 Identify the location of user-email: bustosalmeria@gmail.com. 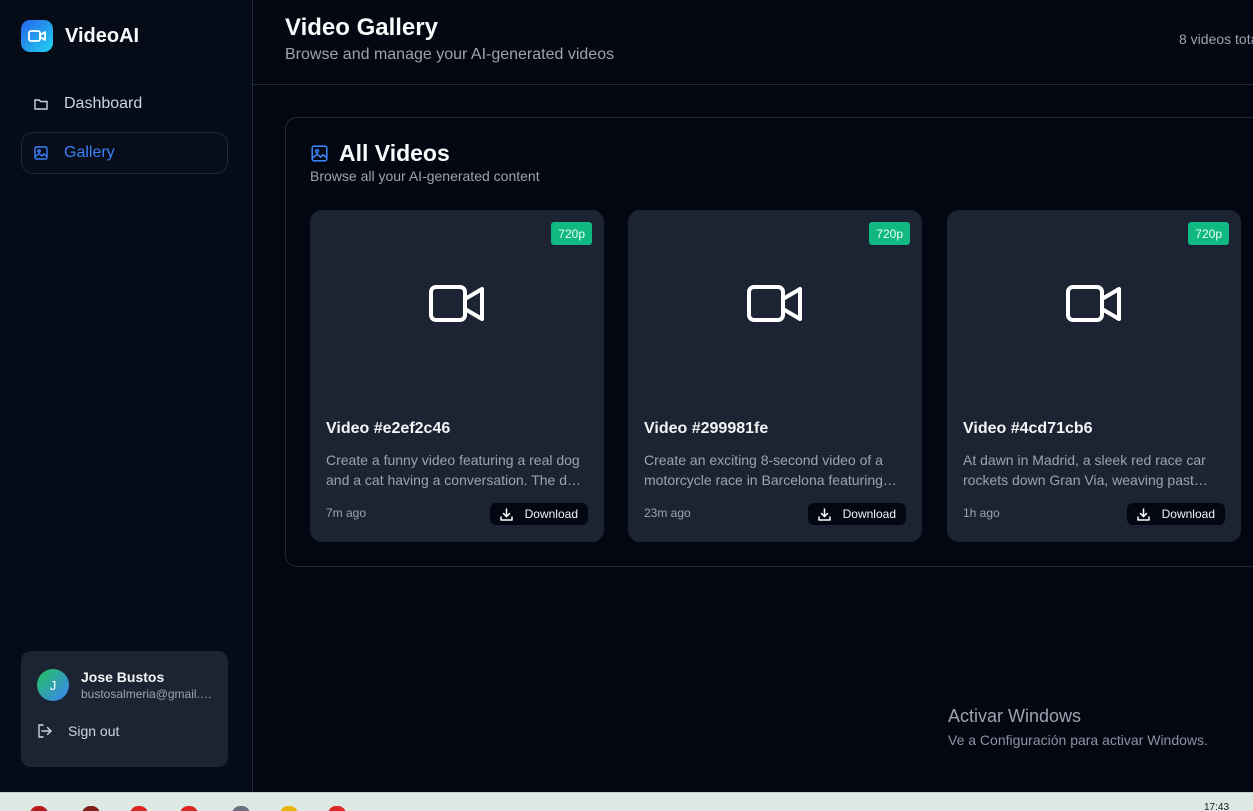
(148, 694).